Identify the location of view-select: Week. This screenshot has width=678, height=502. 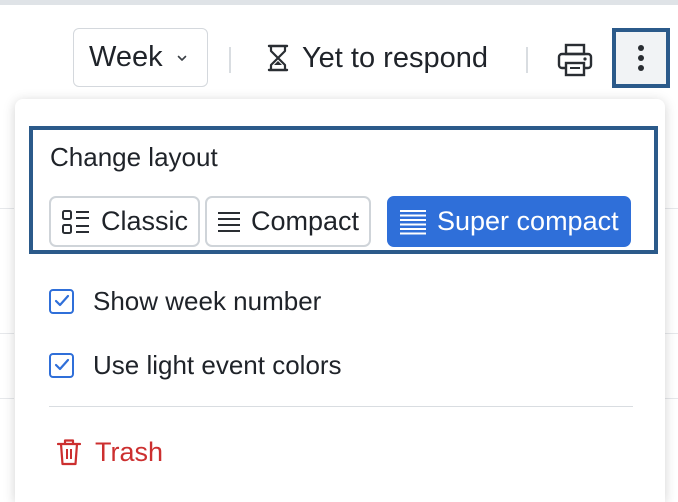
(140, 57).